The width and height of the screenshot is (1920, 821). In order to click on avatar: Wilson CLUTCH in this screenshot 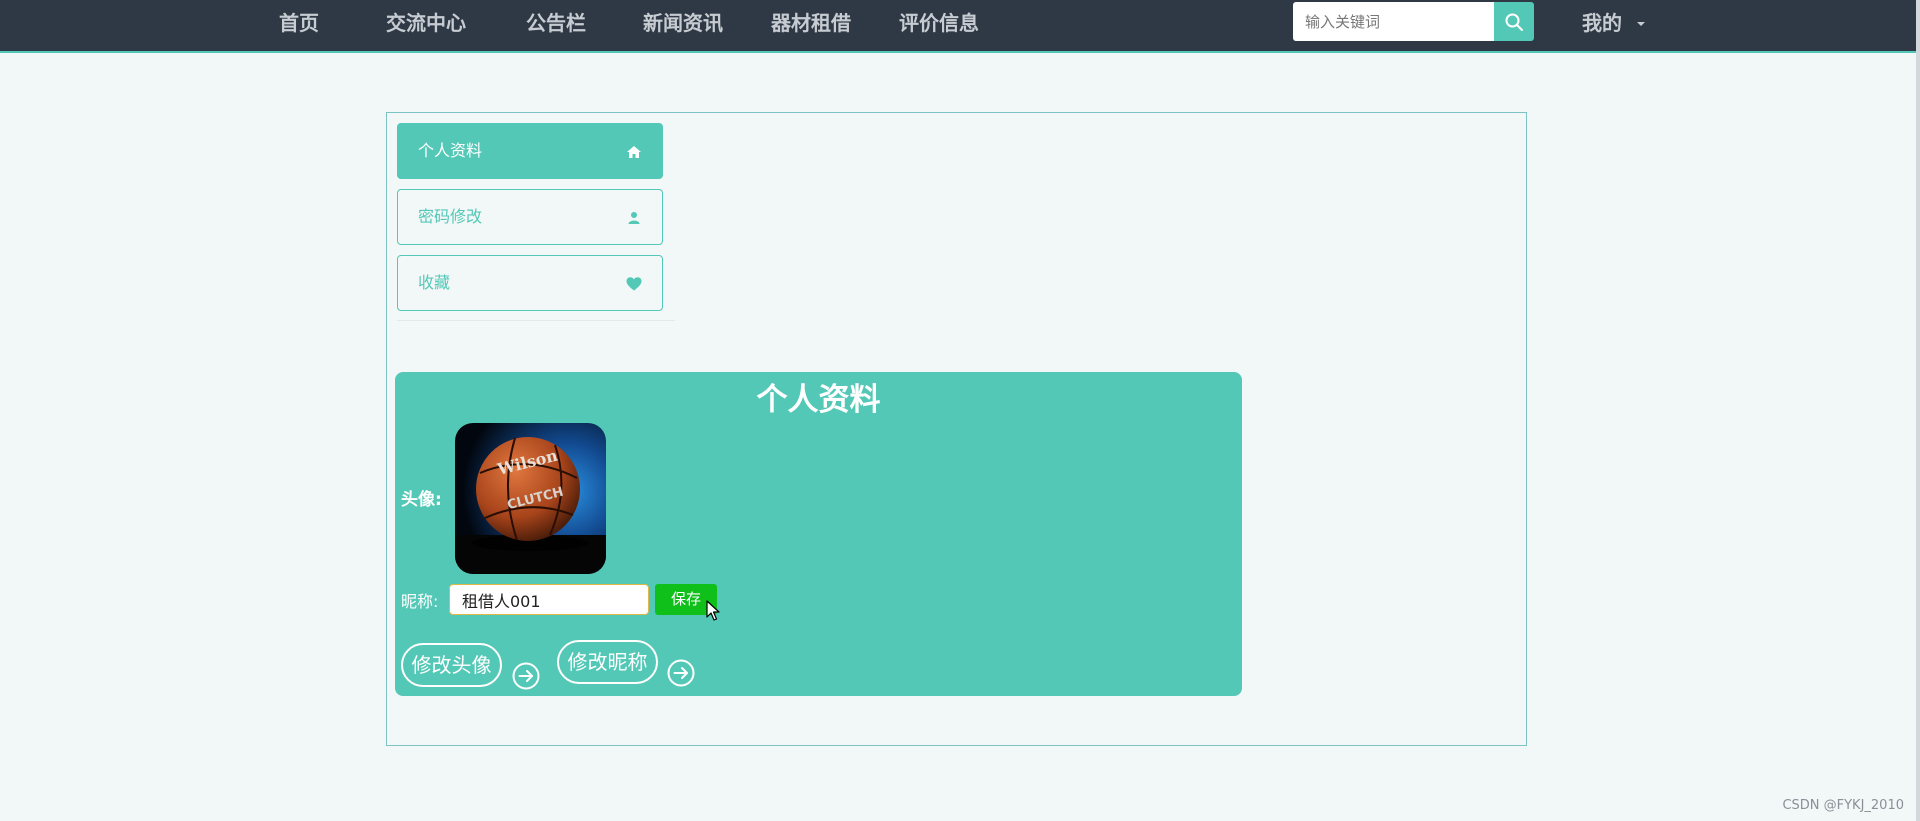, I will do `click(530, 498)`.